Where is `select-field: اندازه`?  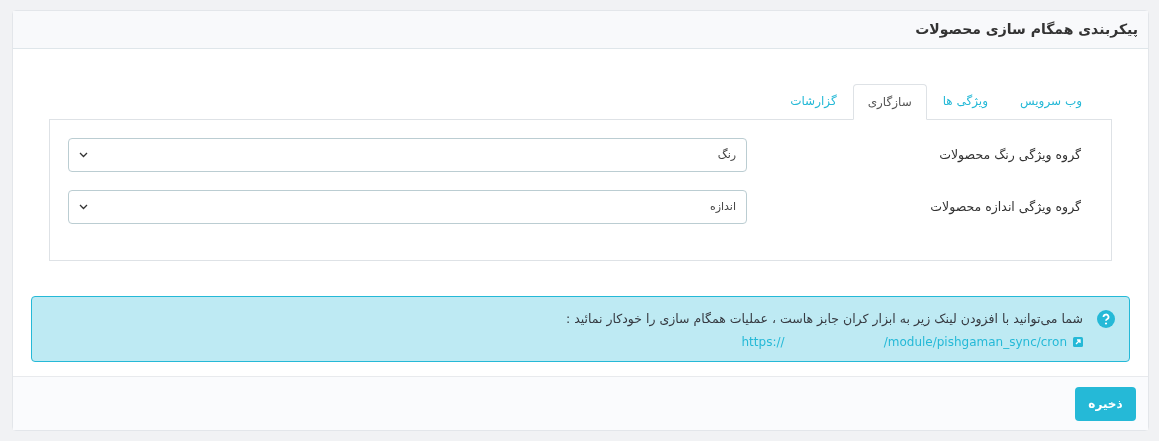
select-field: اندازه is located at coordinates (407, 207).